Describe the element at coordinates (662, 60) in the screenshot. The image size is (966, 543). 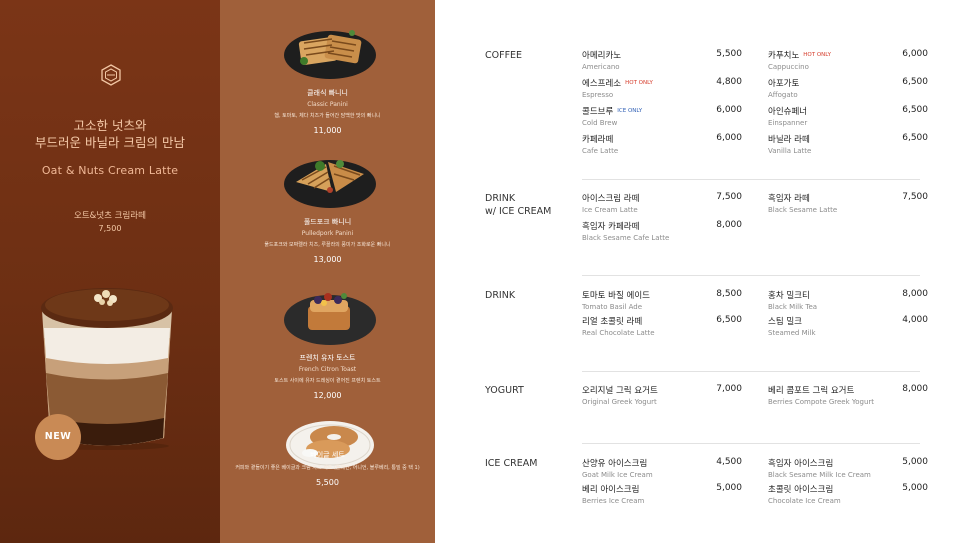
I see `menu-item: 아메리카노 Americano 5,500` at that location.